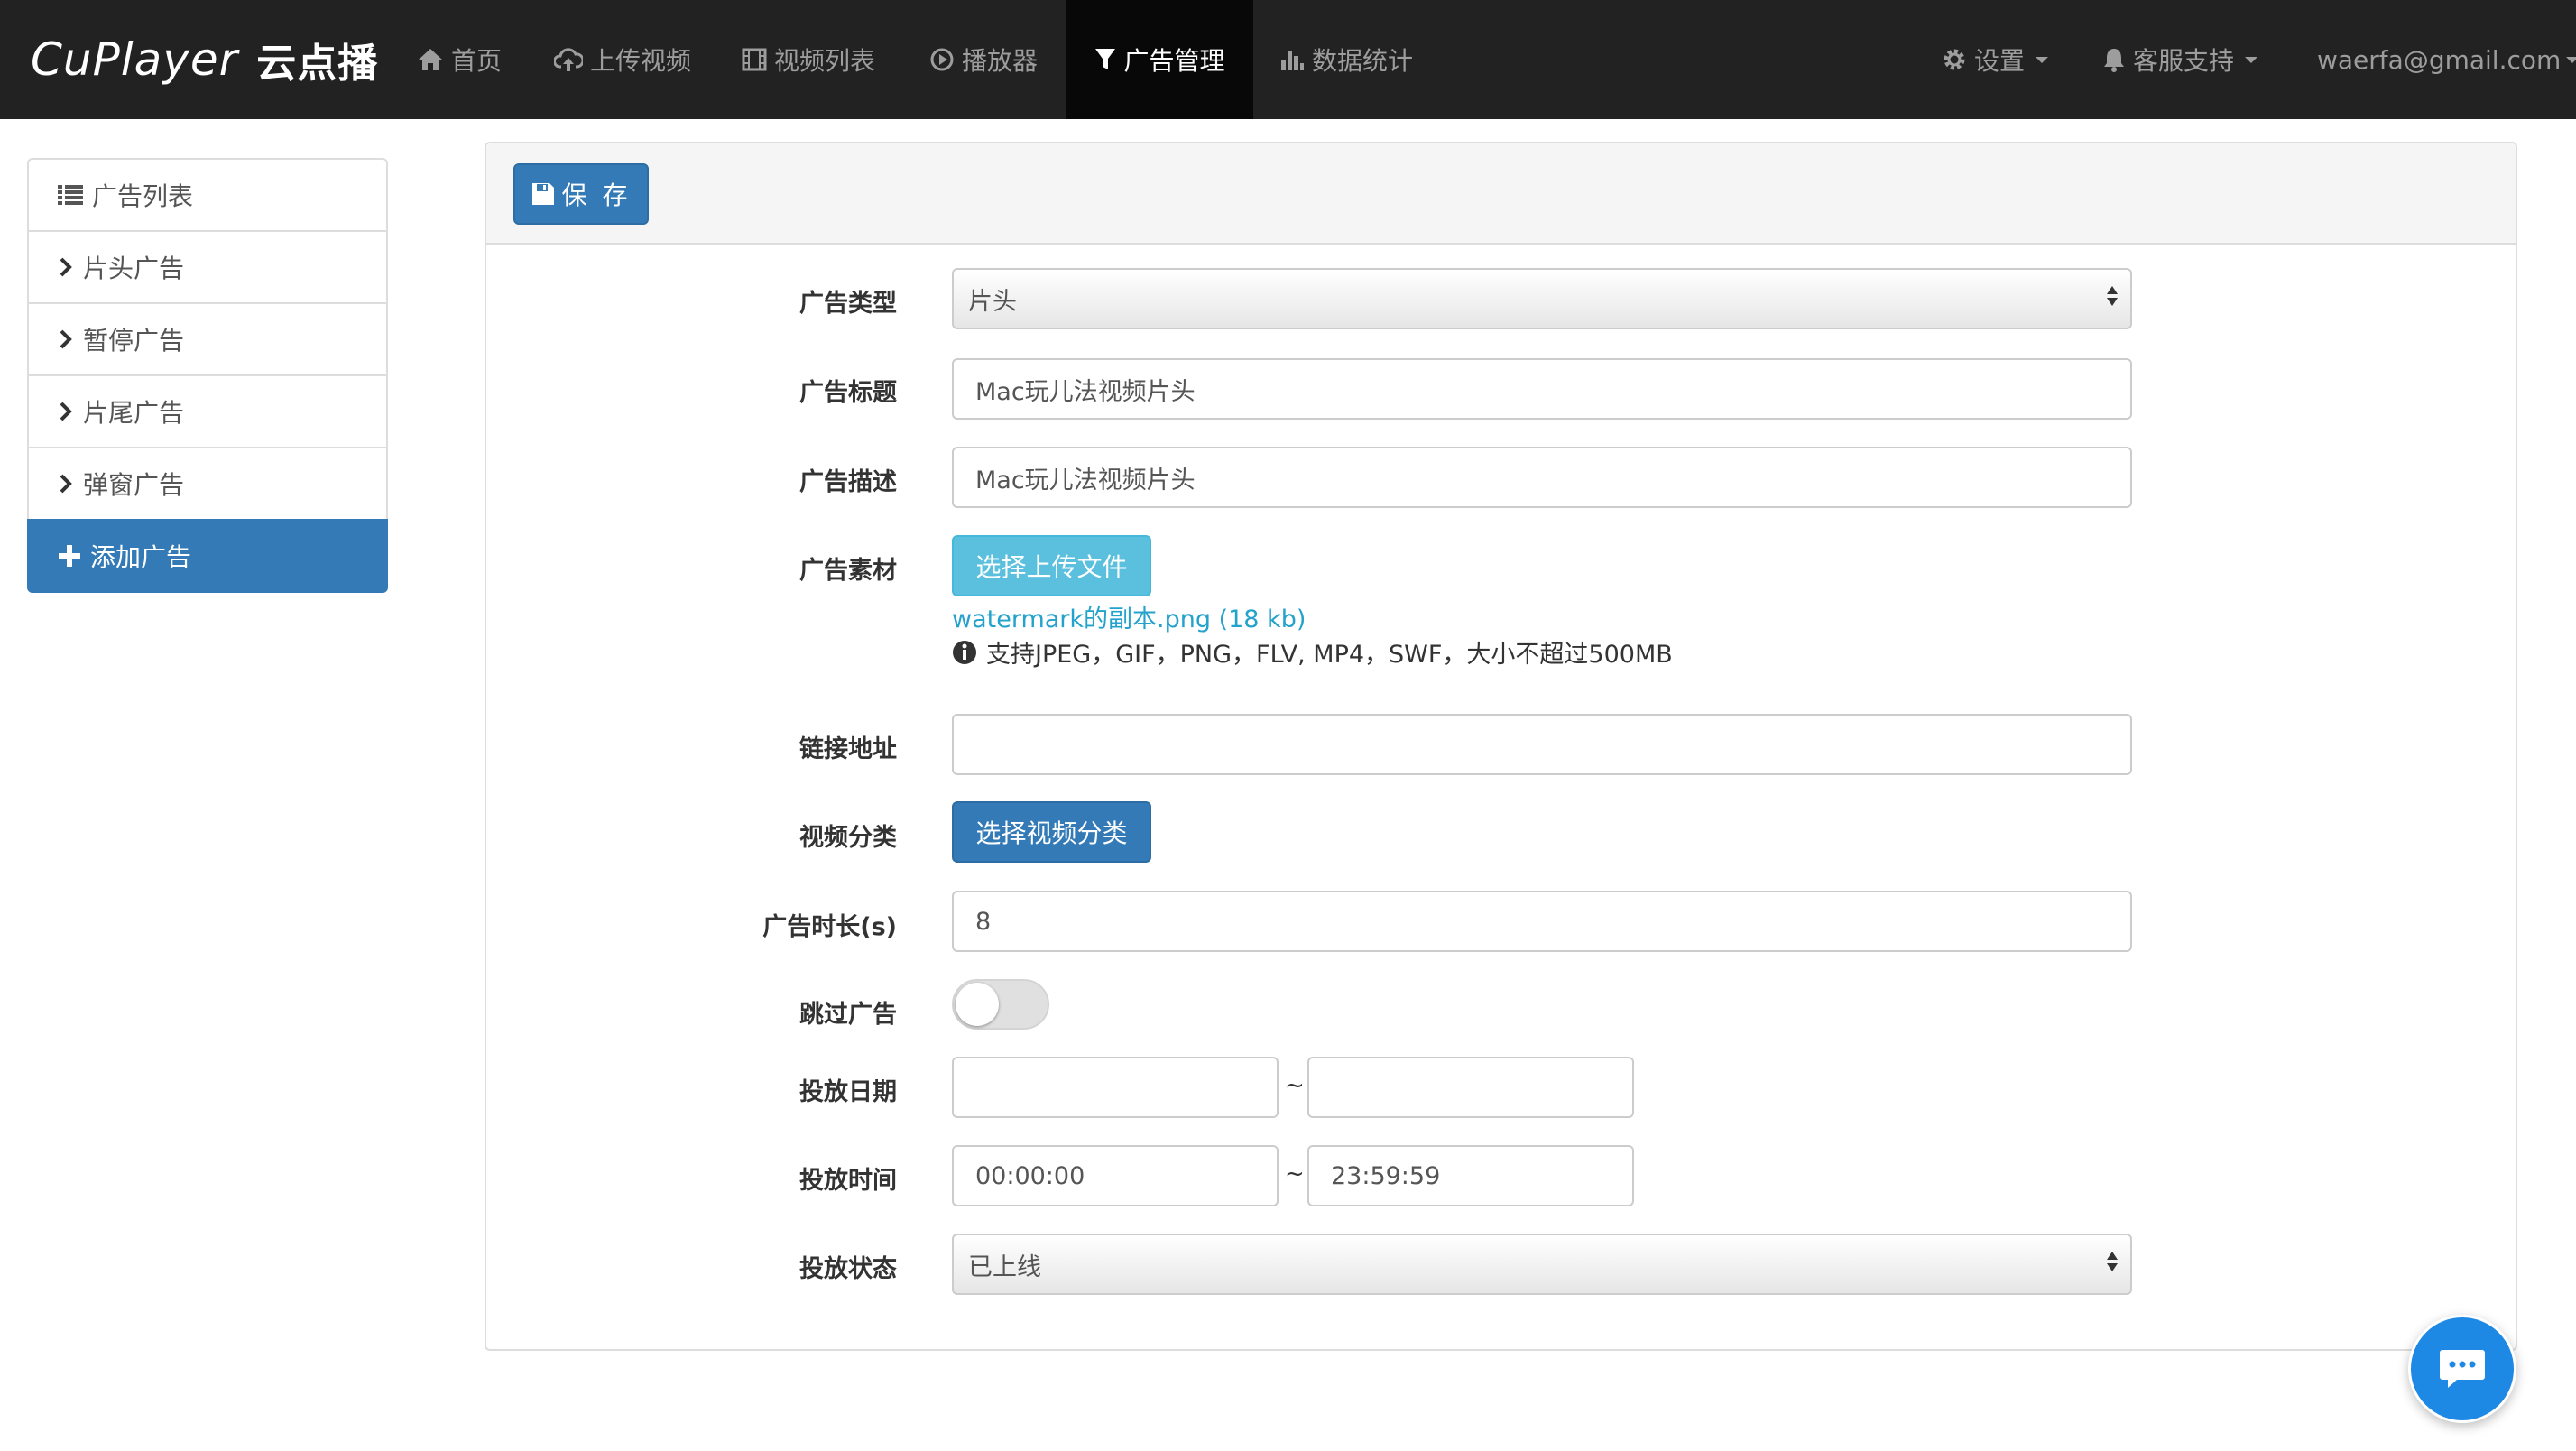 The image size is (2576, 1451). I want to click on nav-stats: 数据统计, so click(1346, 59).